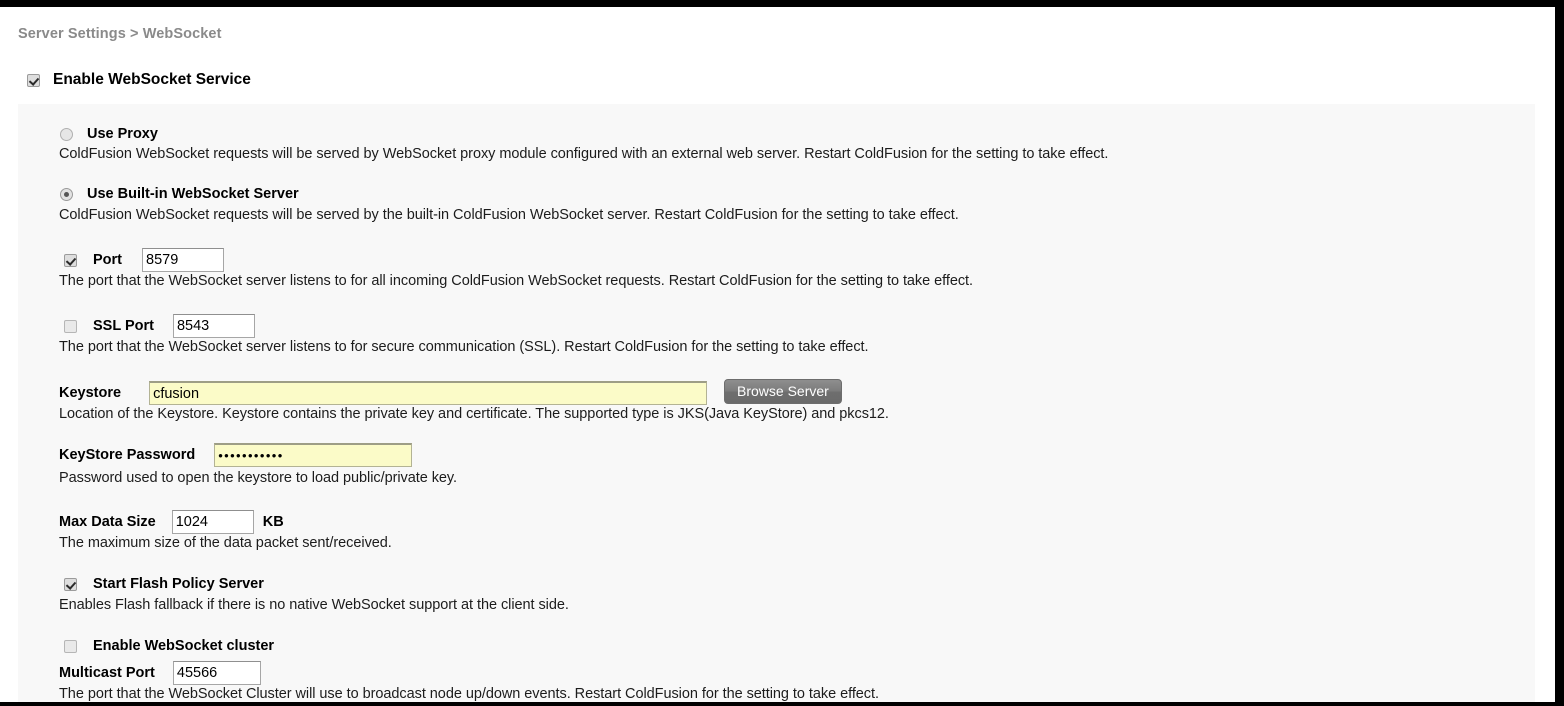 This screenshot has height=706, width=1564. I want to click on use-proxy-row: Use Proxy, so click(109, 134).